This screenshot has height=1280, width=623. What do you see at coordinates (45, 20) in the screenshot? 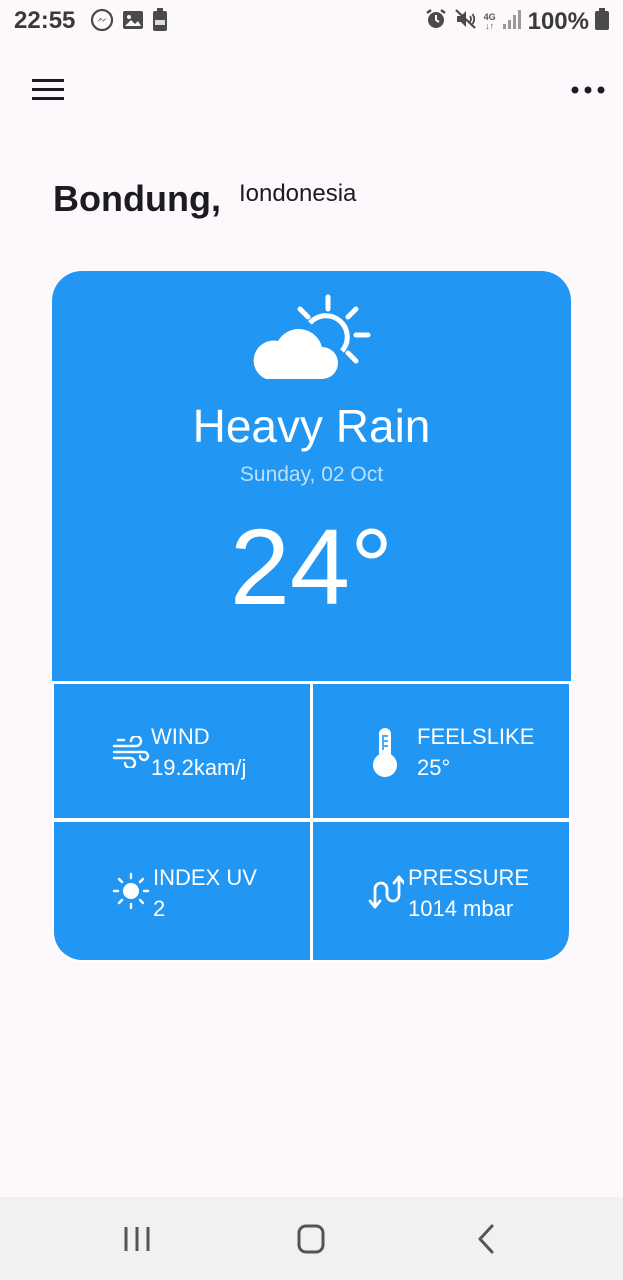
I see `status-time: 22:55` at bounding box center [45, 20].